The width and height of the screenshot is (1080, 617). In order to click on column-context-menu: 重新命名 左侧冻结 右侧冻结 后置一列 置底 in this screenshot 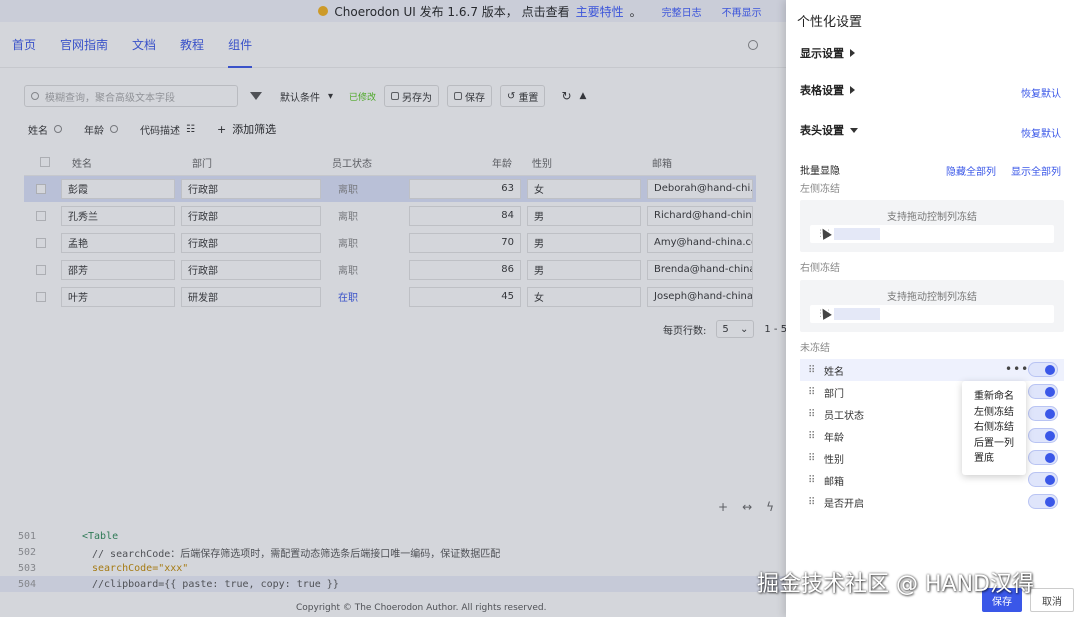, I will do `click(994, 428)`.